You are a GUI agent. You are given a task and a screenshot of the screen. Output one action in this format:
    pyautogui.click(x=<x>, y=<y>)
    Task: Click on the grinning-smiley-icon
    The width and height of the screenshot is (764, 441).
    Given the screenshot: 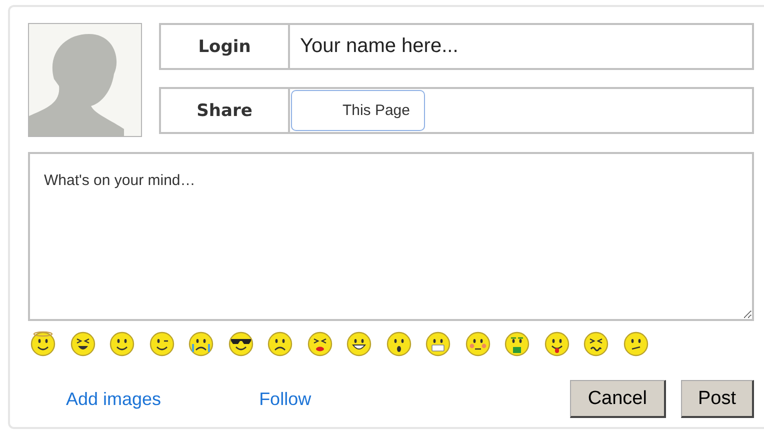 What is the action you would take?
    pyautogui.click(x=359, y=344)
    